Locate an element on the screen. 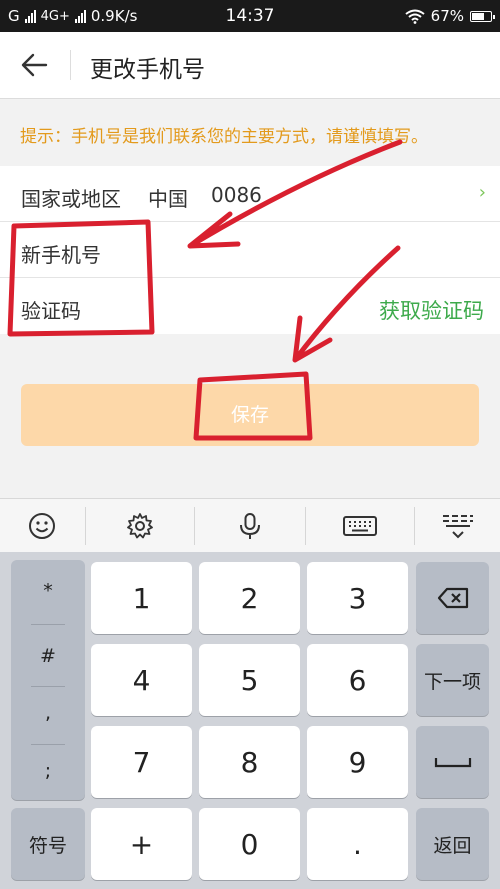 The width and height of the screenshot is (500, 889). save-button: 保存 is located at coordinates (250, 415).